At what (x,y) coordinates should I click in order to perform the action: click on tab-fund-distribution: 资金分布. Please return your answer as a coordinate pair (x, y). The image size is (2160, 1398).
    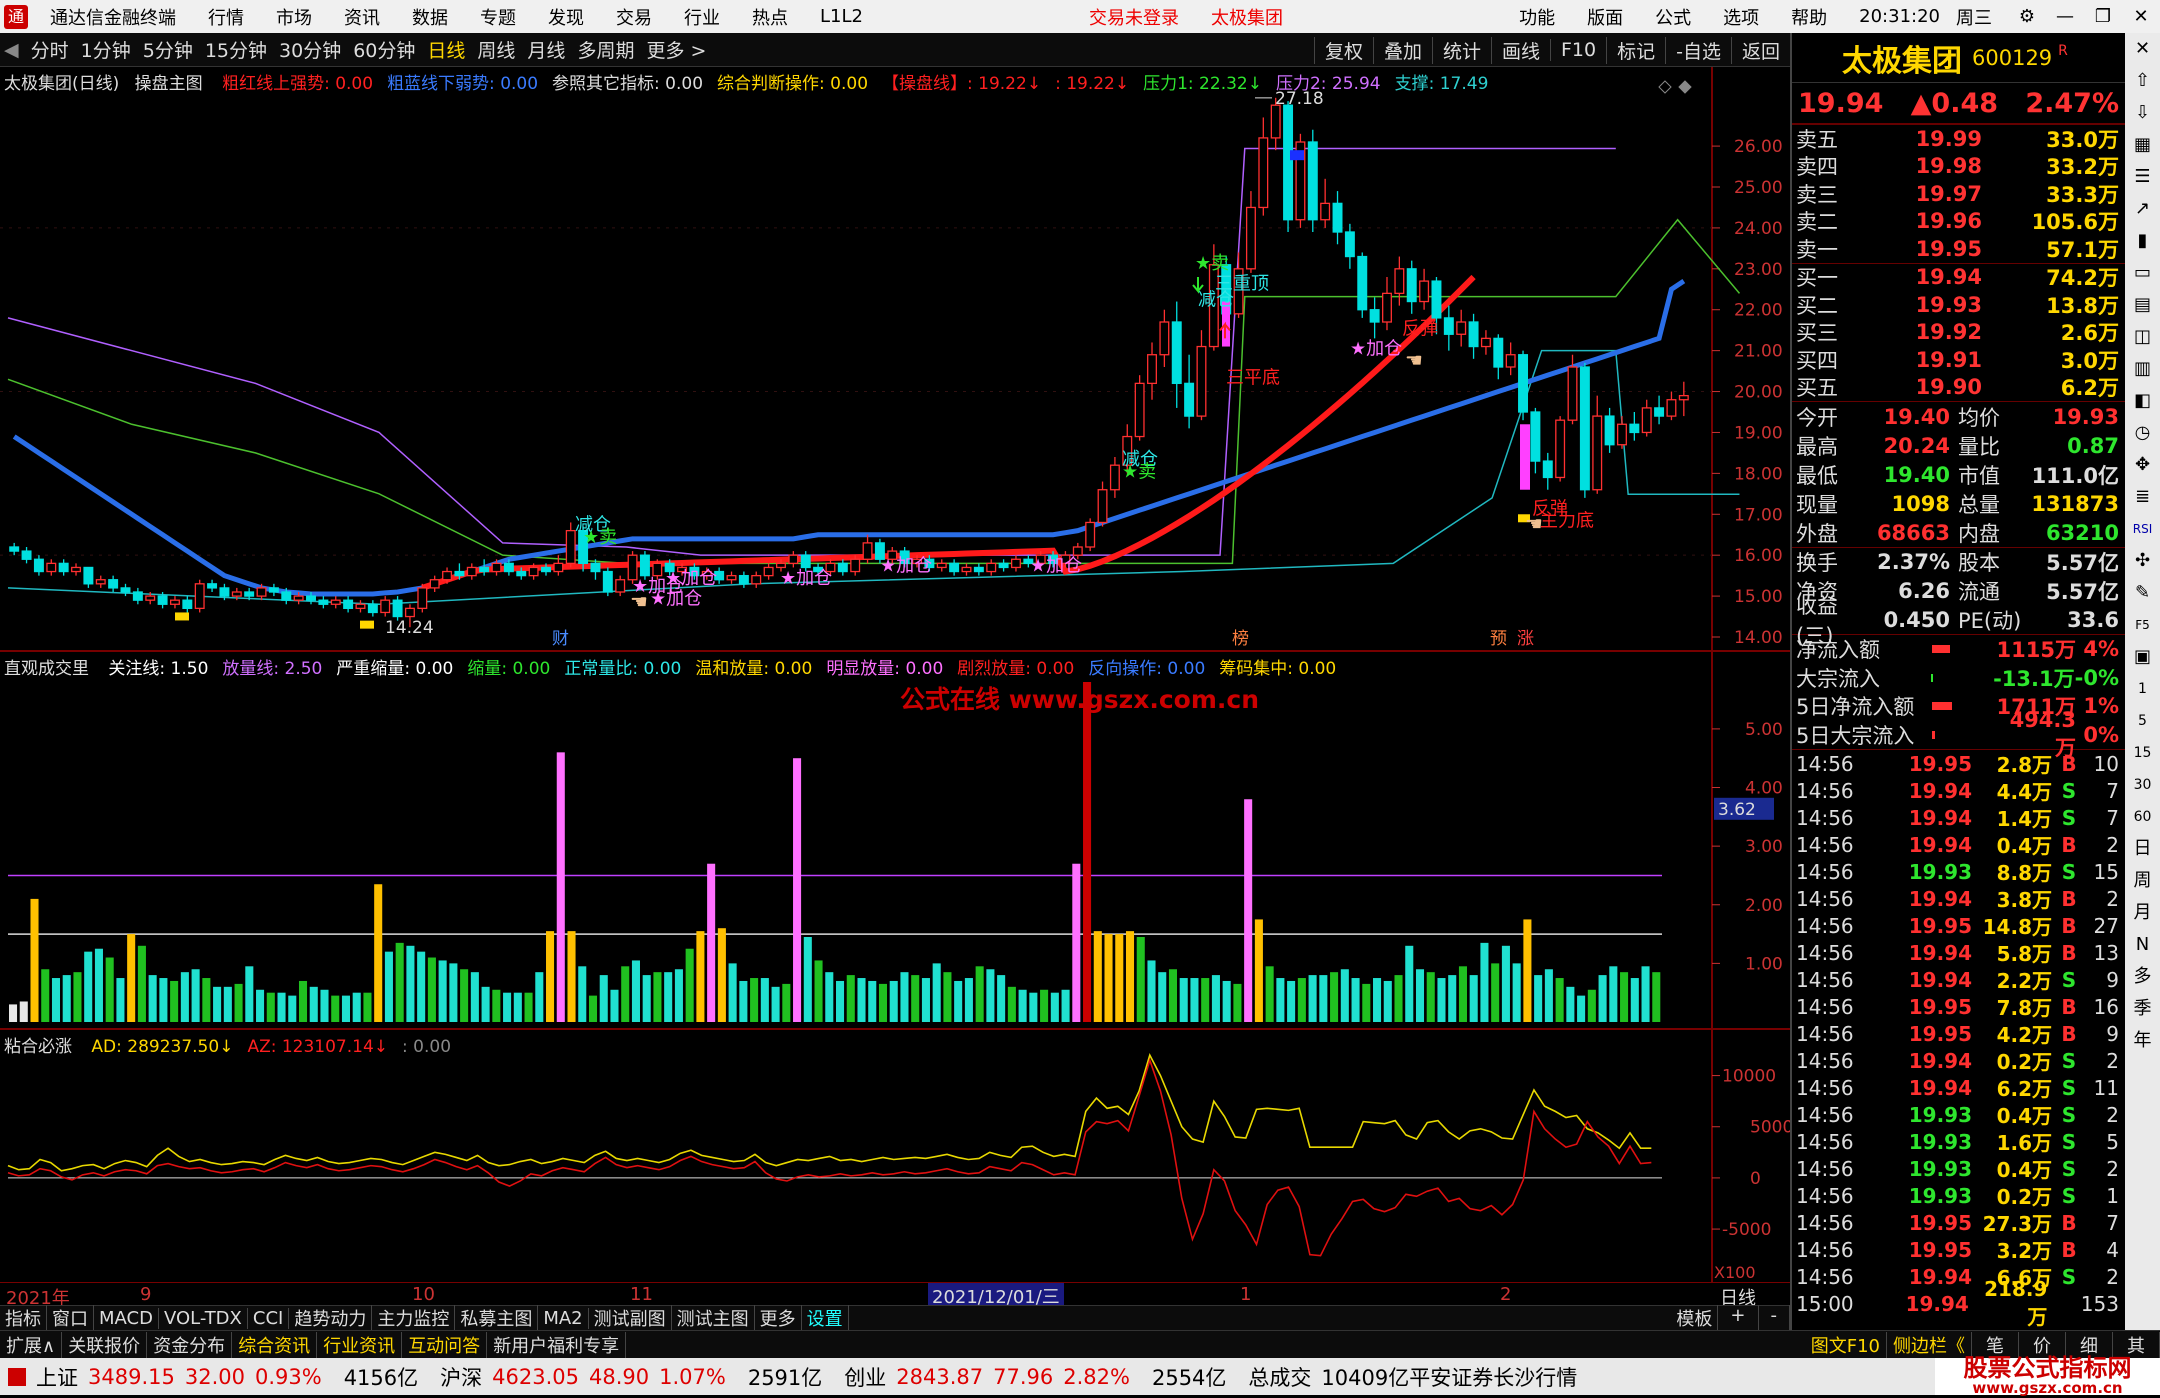
    Looking at the image, I should click on (190, 1344).